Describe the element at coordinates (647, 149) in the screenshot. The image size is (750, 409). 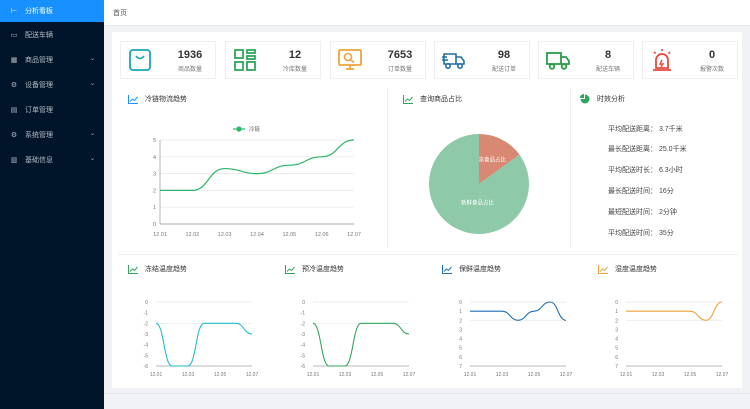
I see `analysis-item: 最长配送距离： 25.0千米` at that location.